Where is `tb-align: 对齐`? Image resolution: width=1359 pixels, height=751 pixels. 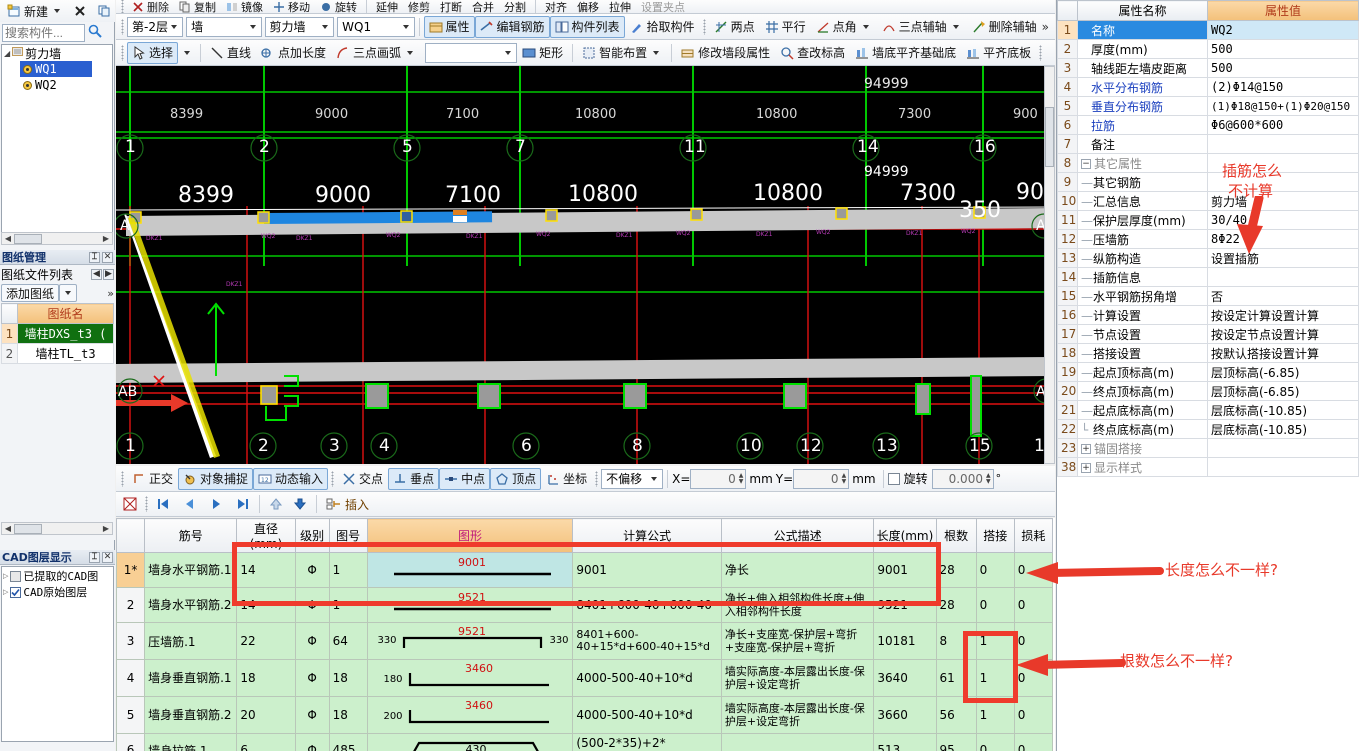
tb-align: 对齐 is located at coordinates (556, 7).